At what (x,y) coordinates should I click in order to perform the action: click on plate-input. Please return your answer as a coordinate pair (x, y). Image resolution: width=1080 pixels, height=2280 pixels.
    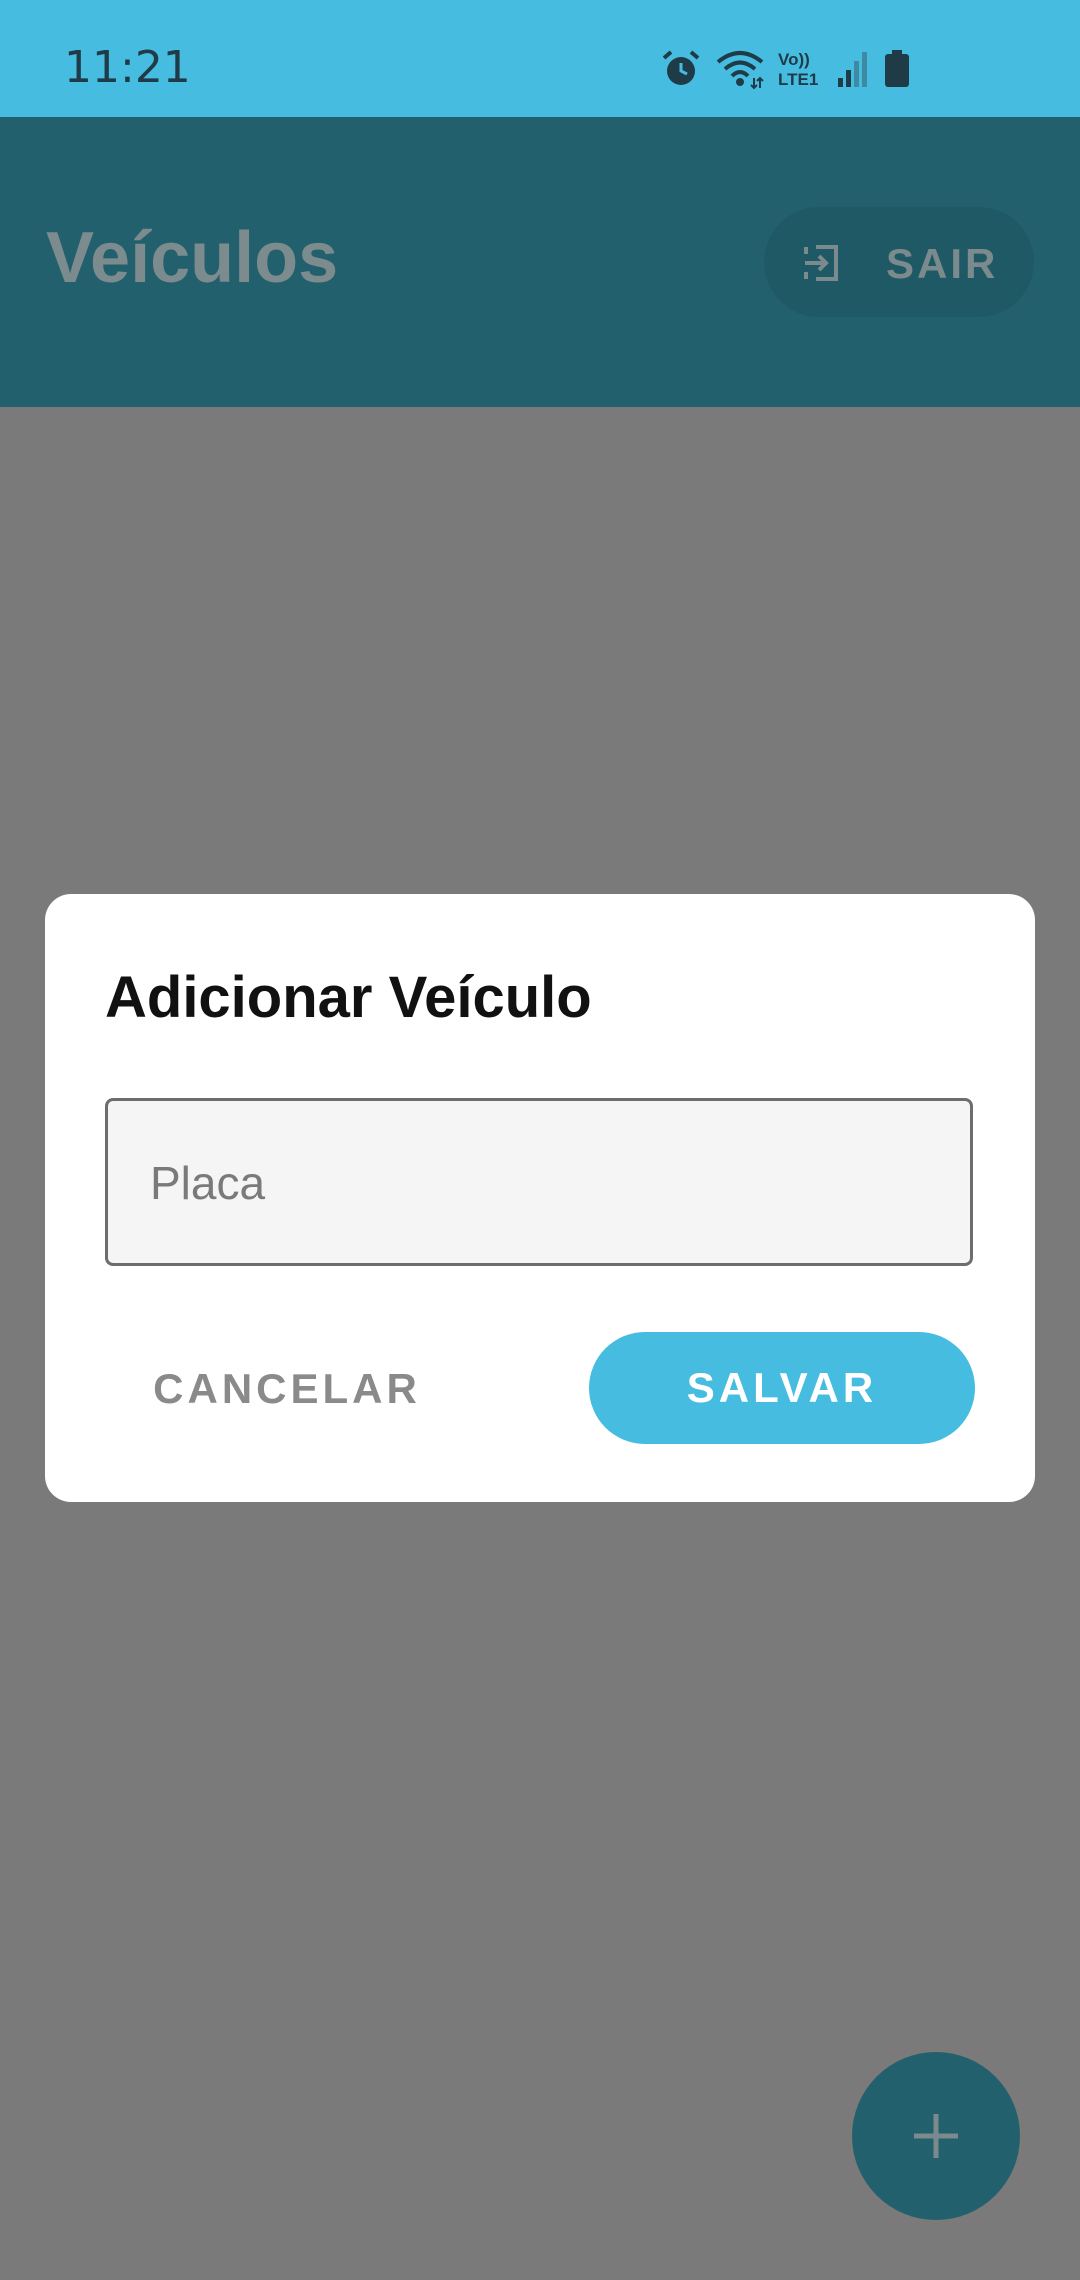
    Looking at the image, I should click on (540, 1183).